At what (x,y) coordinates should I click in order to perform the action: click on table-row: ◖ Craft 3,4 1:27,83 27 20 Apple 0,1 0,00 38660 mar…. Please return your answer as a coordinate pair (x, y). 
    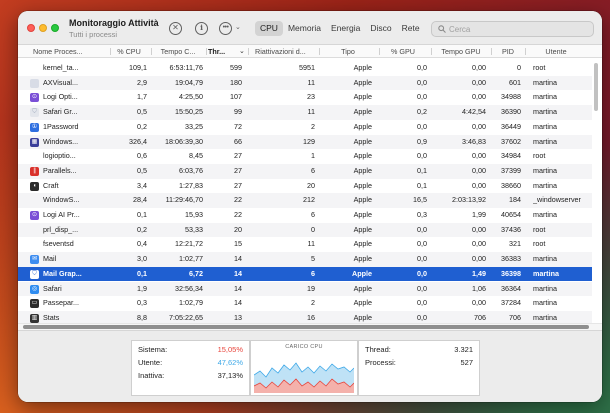
    Looking at the image, I should click on (305, 186).